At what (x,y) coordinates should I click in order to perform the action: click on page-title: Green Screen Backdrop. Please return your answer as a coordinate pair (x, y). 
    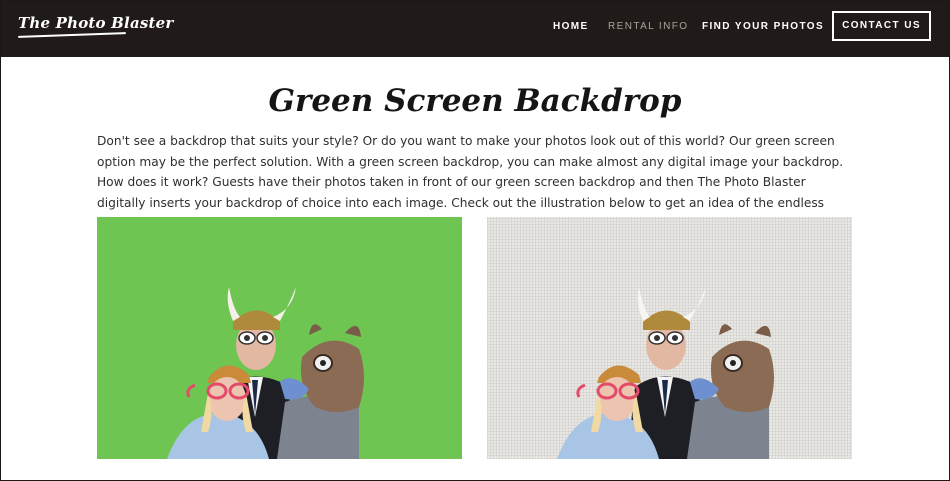
    Looking at the image, I should click on (475, 100).